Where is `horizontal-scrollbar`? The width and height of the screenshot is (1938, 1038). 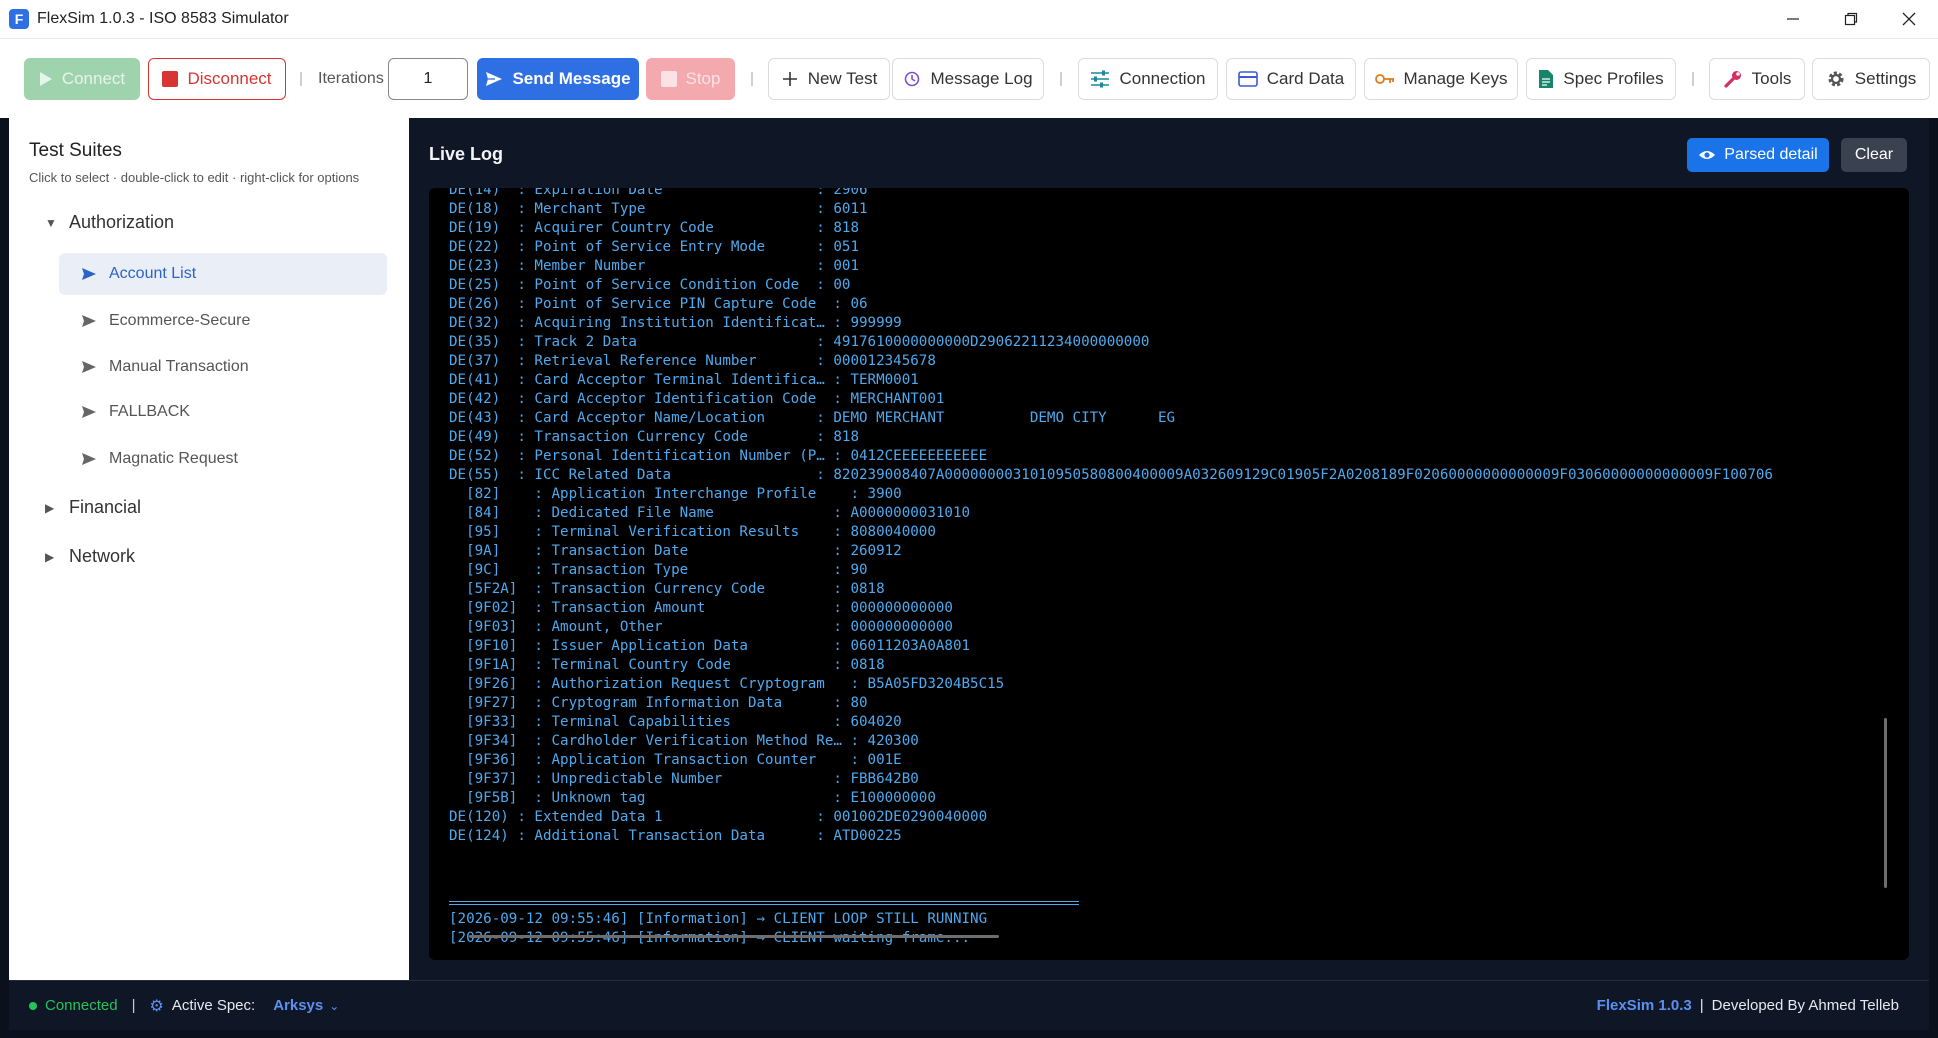
horizontal-scrollbar is located at coordinates (734, 936).